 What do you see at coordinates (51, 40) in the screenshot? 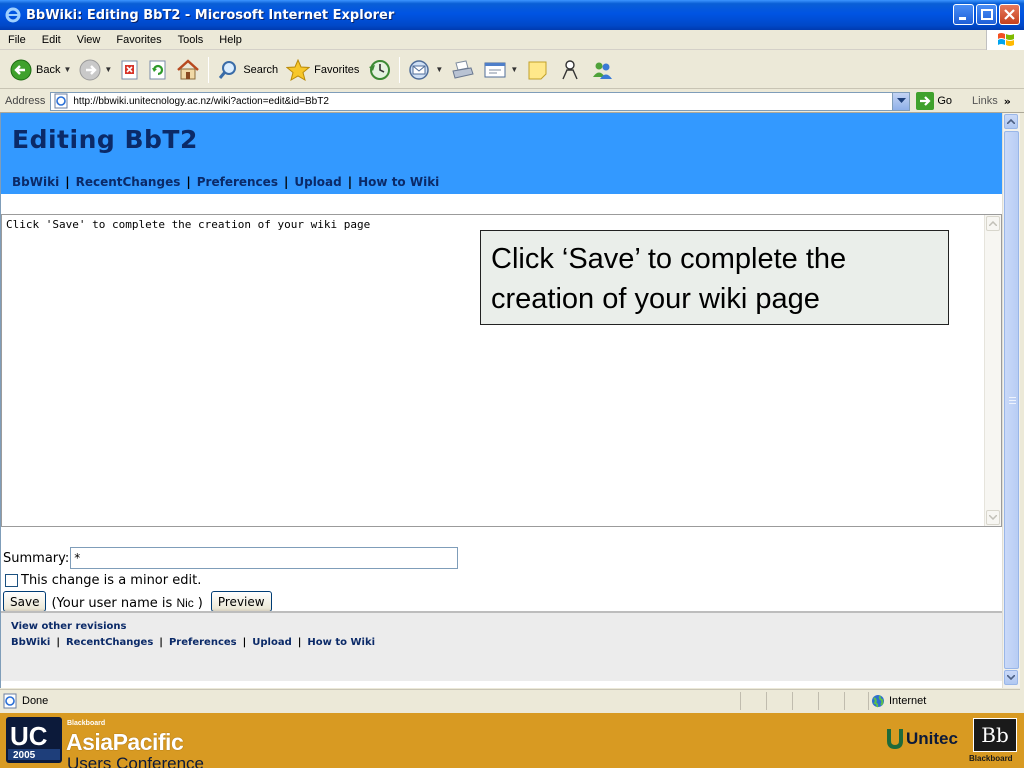
I see `menu-edit: Edit` at bounding box center [51, 40].